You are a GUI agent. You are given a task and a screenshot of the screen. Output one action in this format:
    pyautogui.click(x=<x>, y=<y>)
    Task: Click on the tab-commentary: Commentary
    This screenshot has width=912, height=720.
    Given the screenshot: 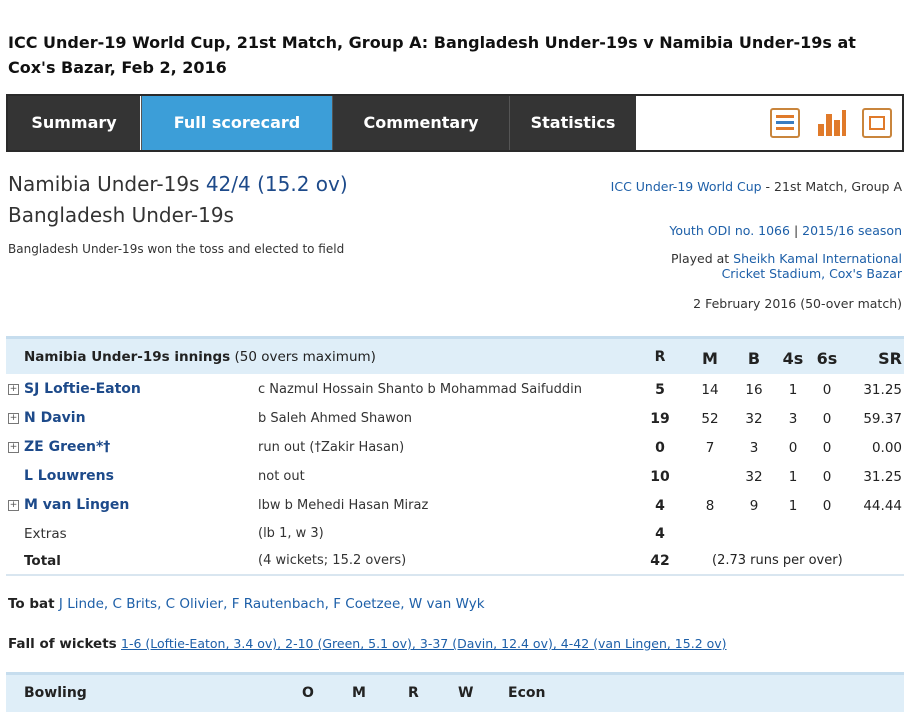 What is the action you would take?
    pyautogui.click(x=420, y=123)
    